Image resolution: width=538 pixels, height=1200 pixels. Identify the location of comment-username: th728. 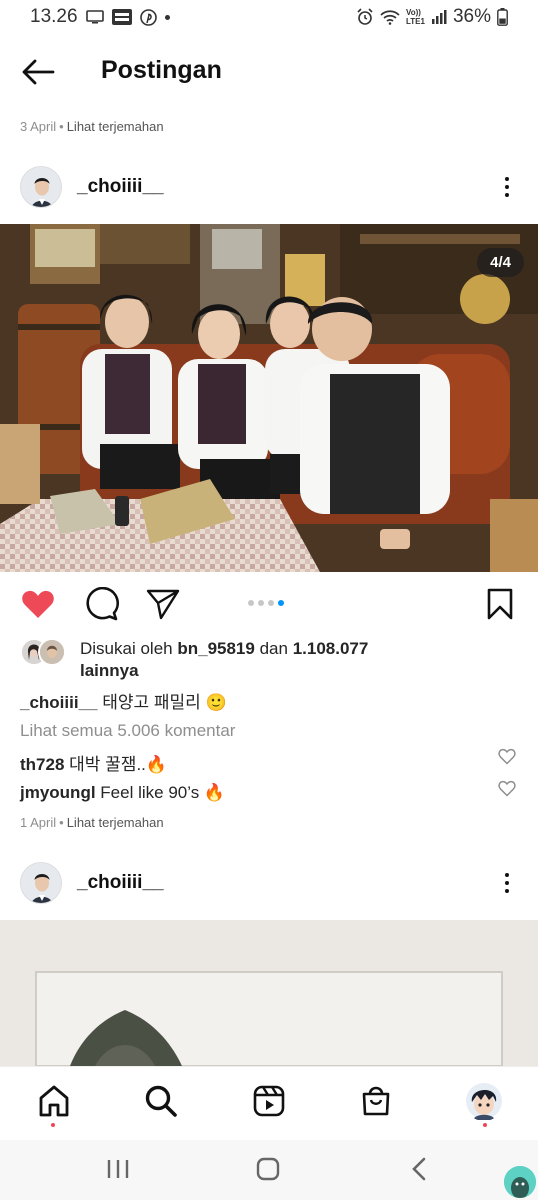
(42, 764).